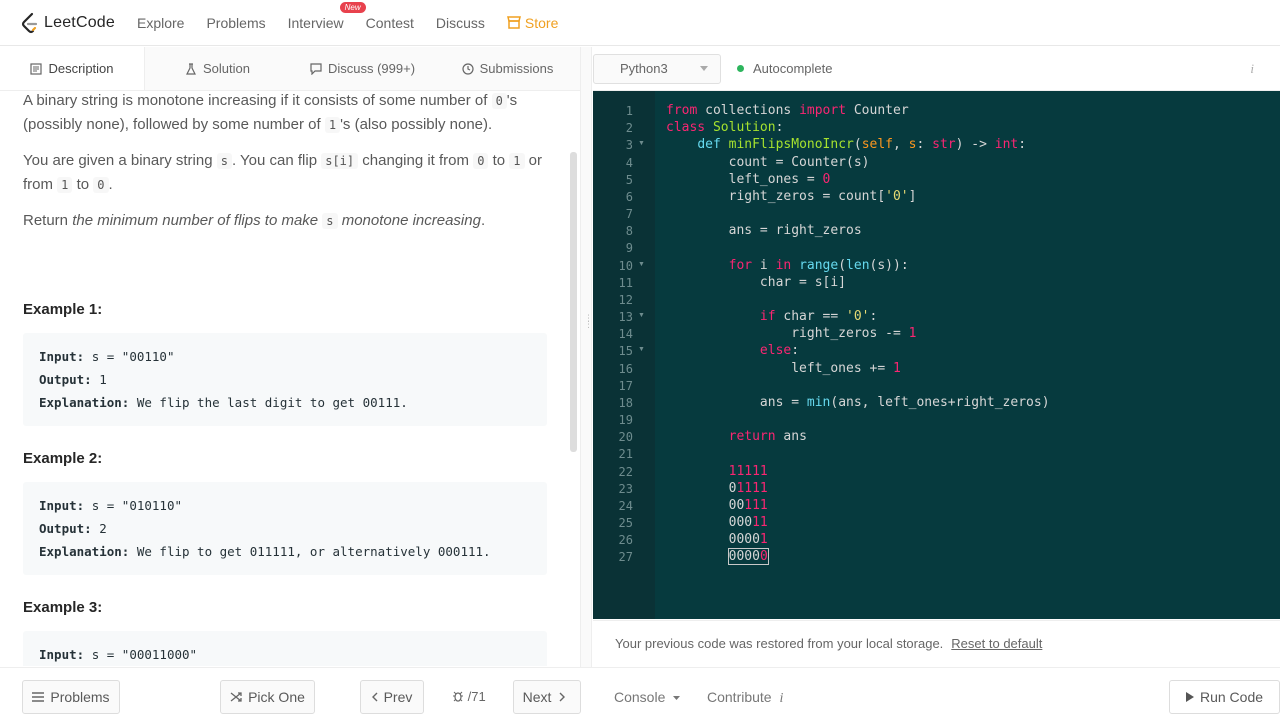  I want to click on line-number: 7, so click(629, 214).